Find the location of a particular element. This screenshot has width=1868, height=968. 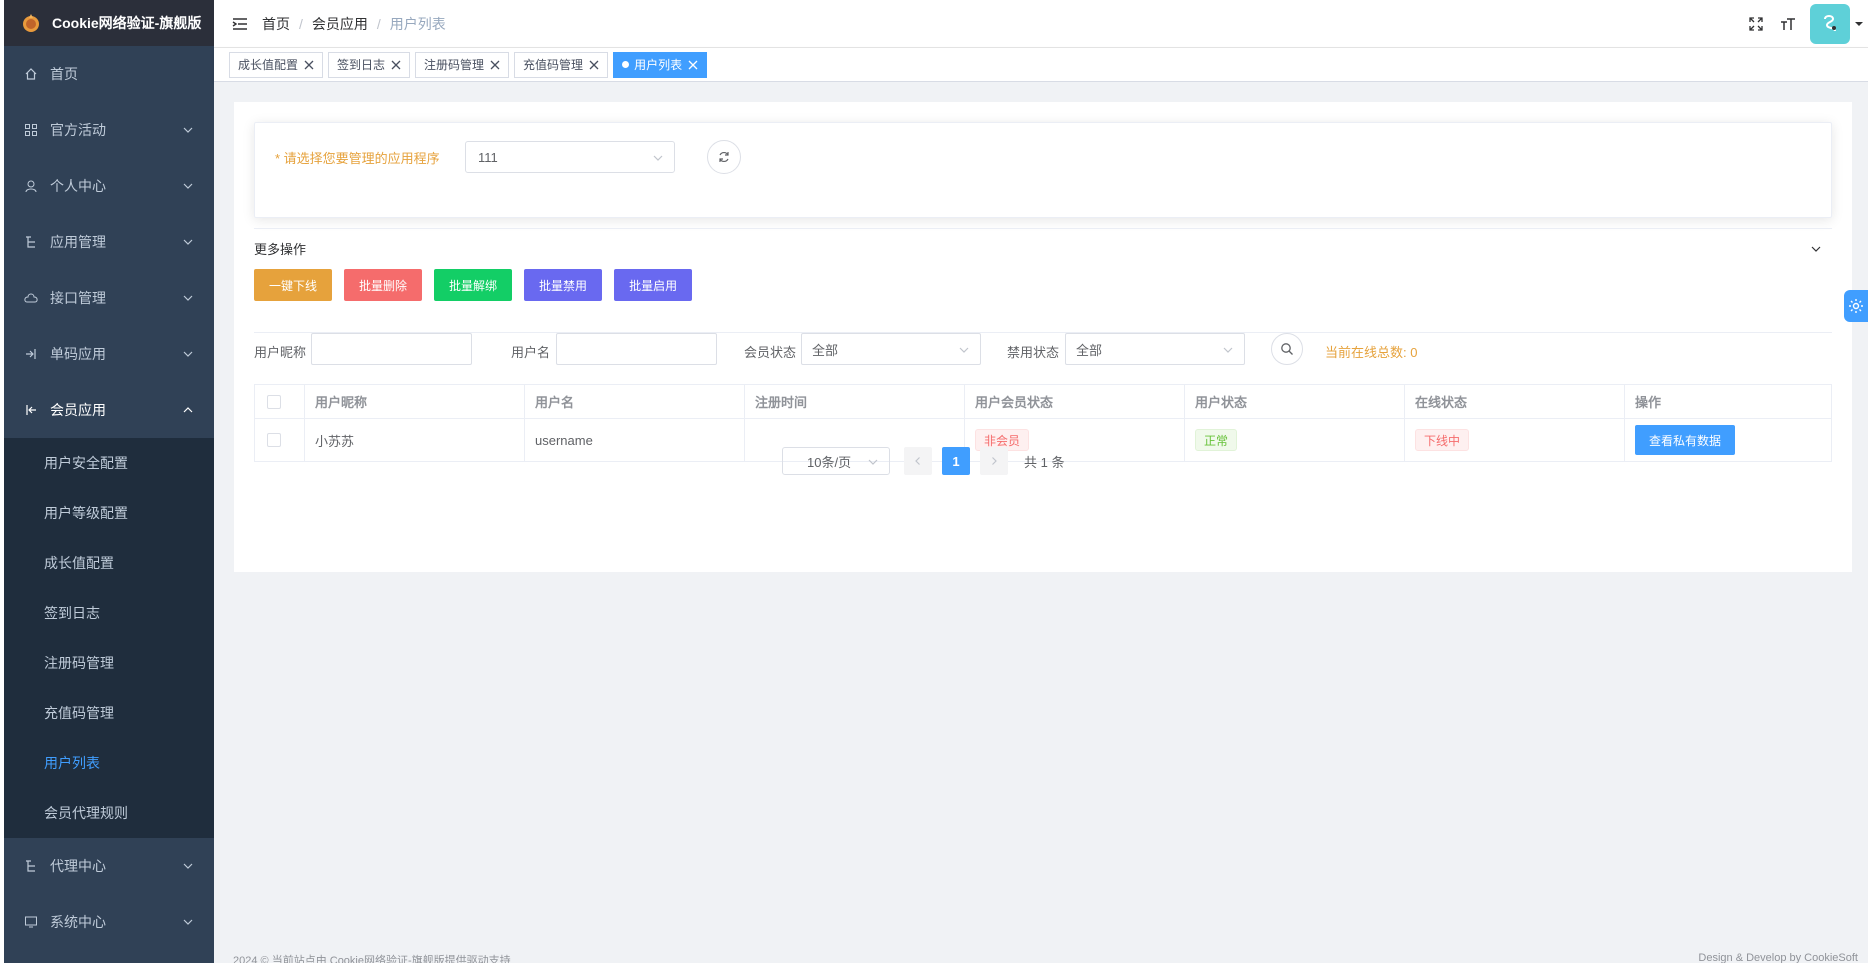

active-dot-icon is located at coordinates (626, 64).